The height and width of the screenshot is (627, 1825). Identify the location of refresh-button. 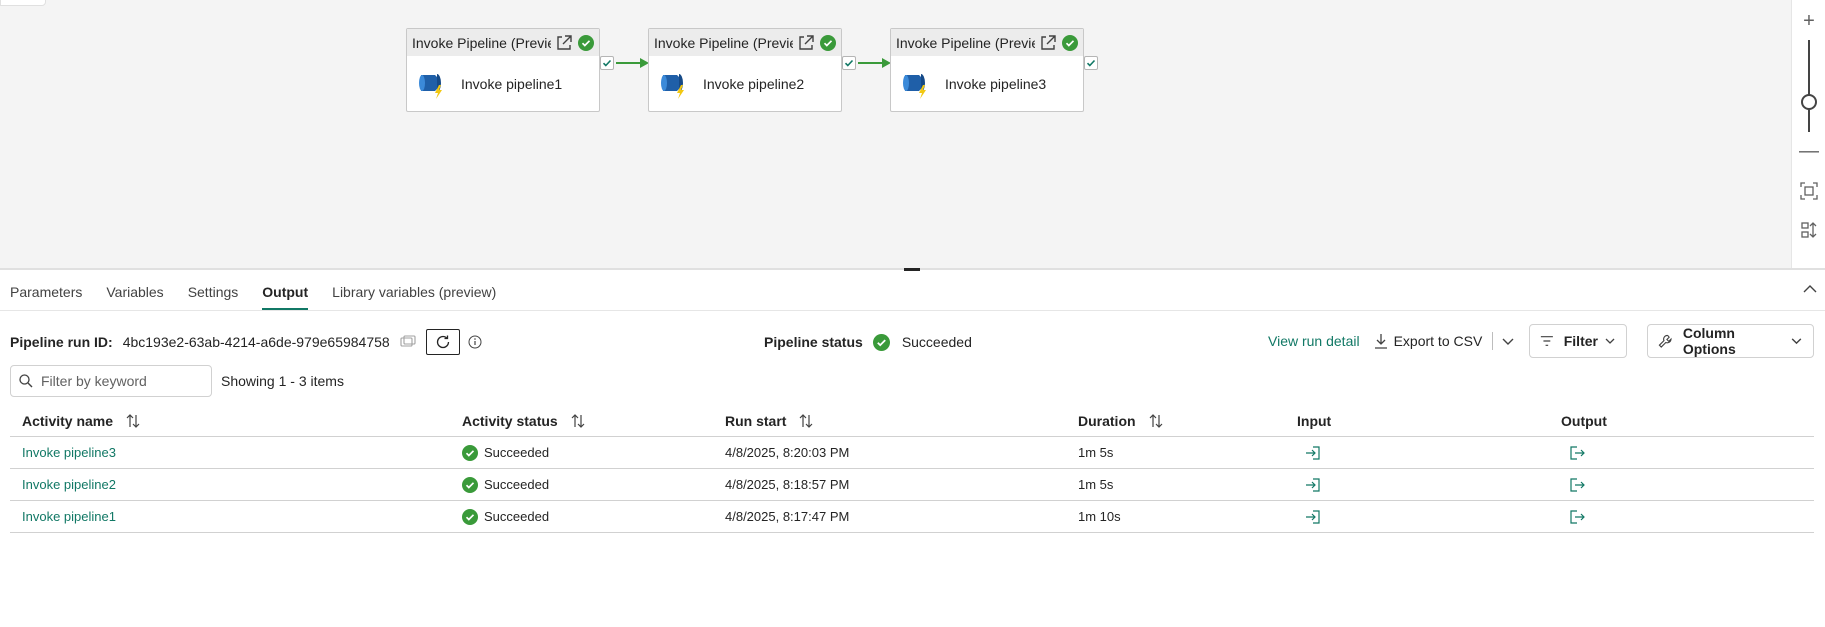
(442, 342).